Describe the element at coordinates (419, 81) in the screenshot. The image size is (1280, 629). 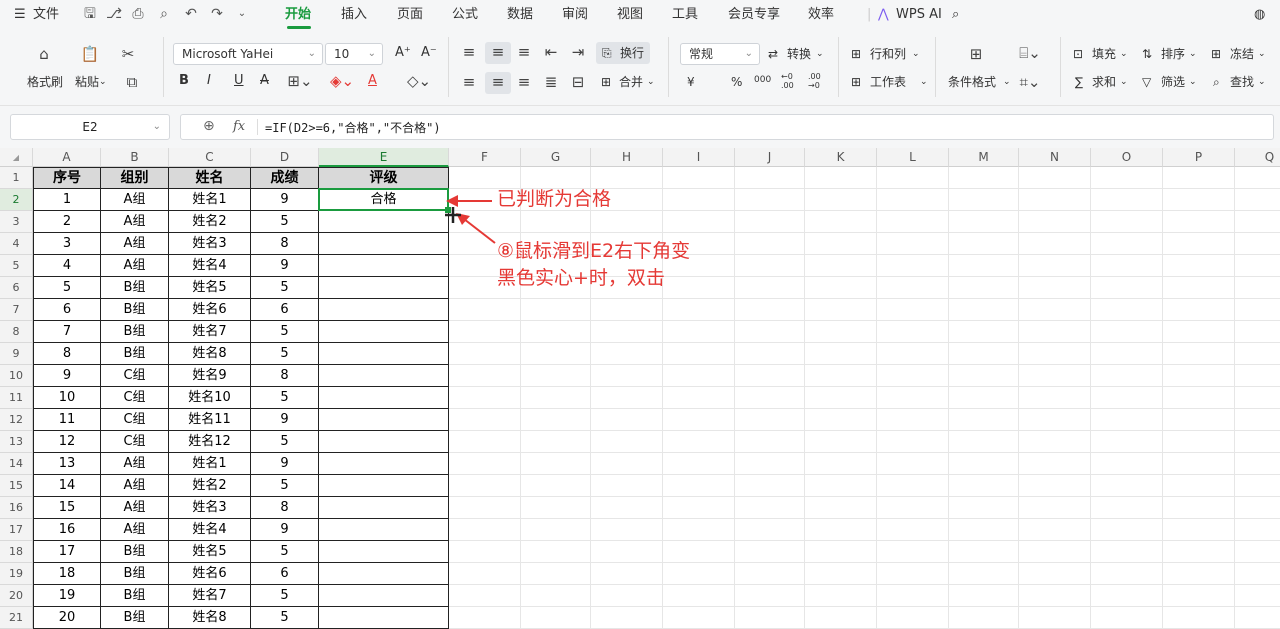
I see `clear-icon: ◇⌄` at that location.